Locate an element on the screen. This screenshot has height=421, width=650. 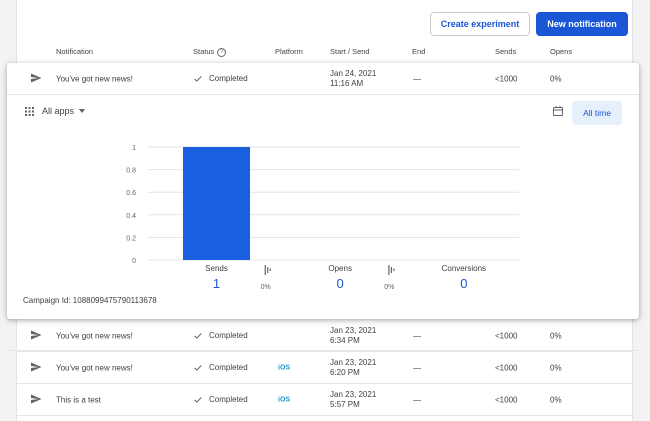
start-send-time: Jan 23, 2021 5:57 PM is located at coordinates (353, 400).